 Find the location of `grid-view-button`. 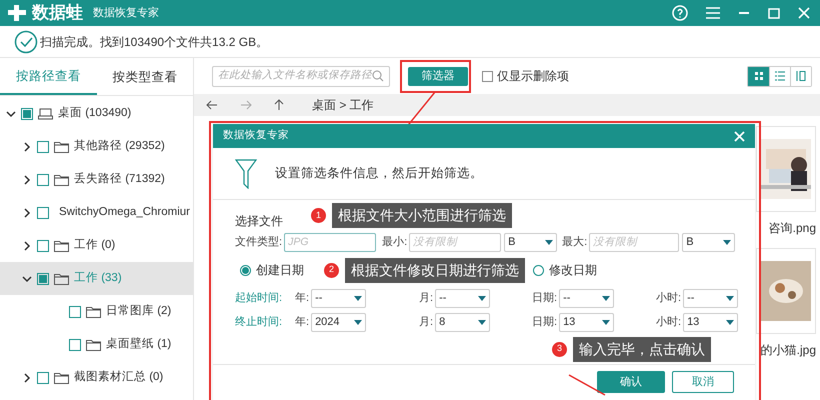

grid-view-button is located at coordinates (758, 76).